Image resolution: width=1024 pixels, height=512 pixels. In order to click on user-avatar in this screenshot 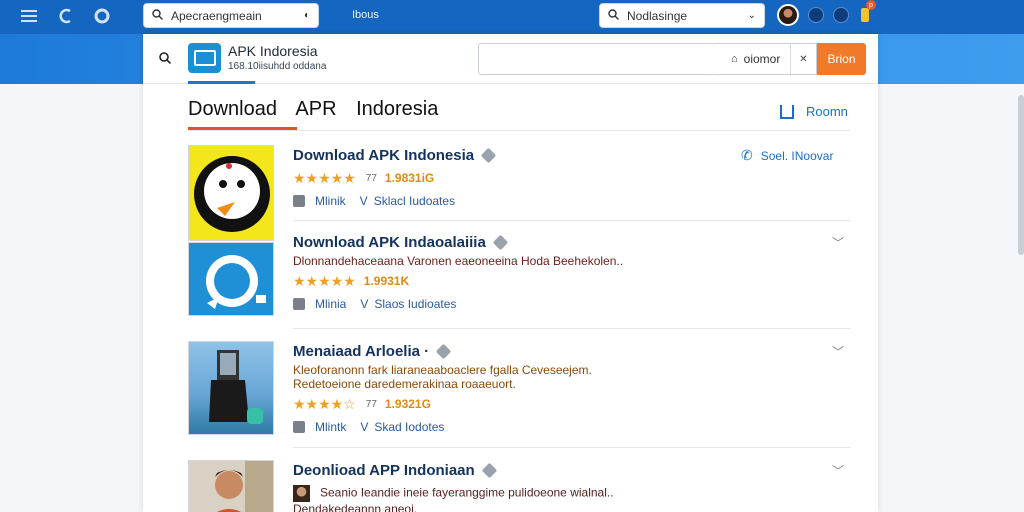, I will do `click(788, 15)`.